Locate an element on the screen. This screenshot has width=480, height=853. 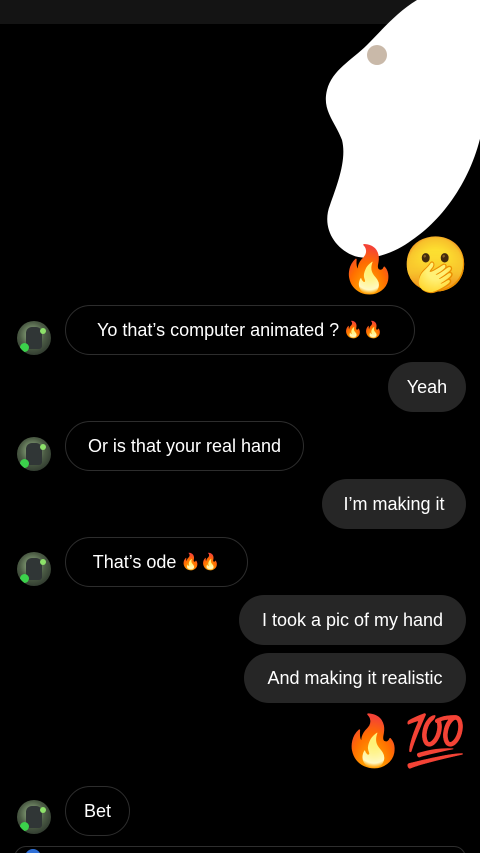
message-text: I took a pic of my hand is located at coordinates (352, 619).